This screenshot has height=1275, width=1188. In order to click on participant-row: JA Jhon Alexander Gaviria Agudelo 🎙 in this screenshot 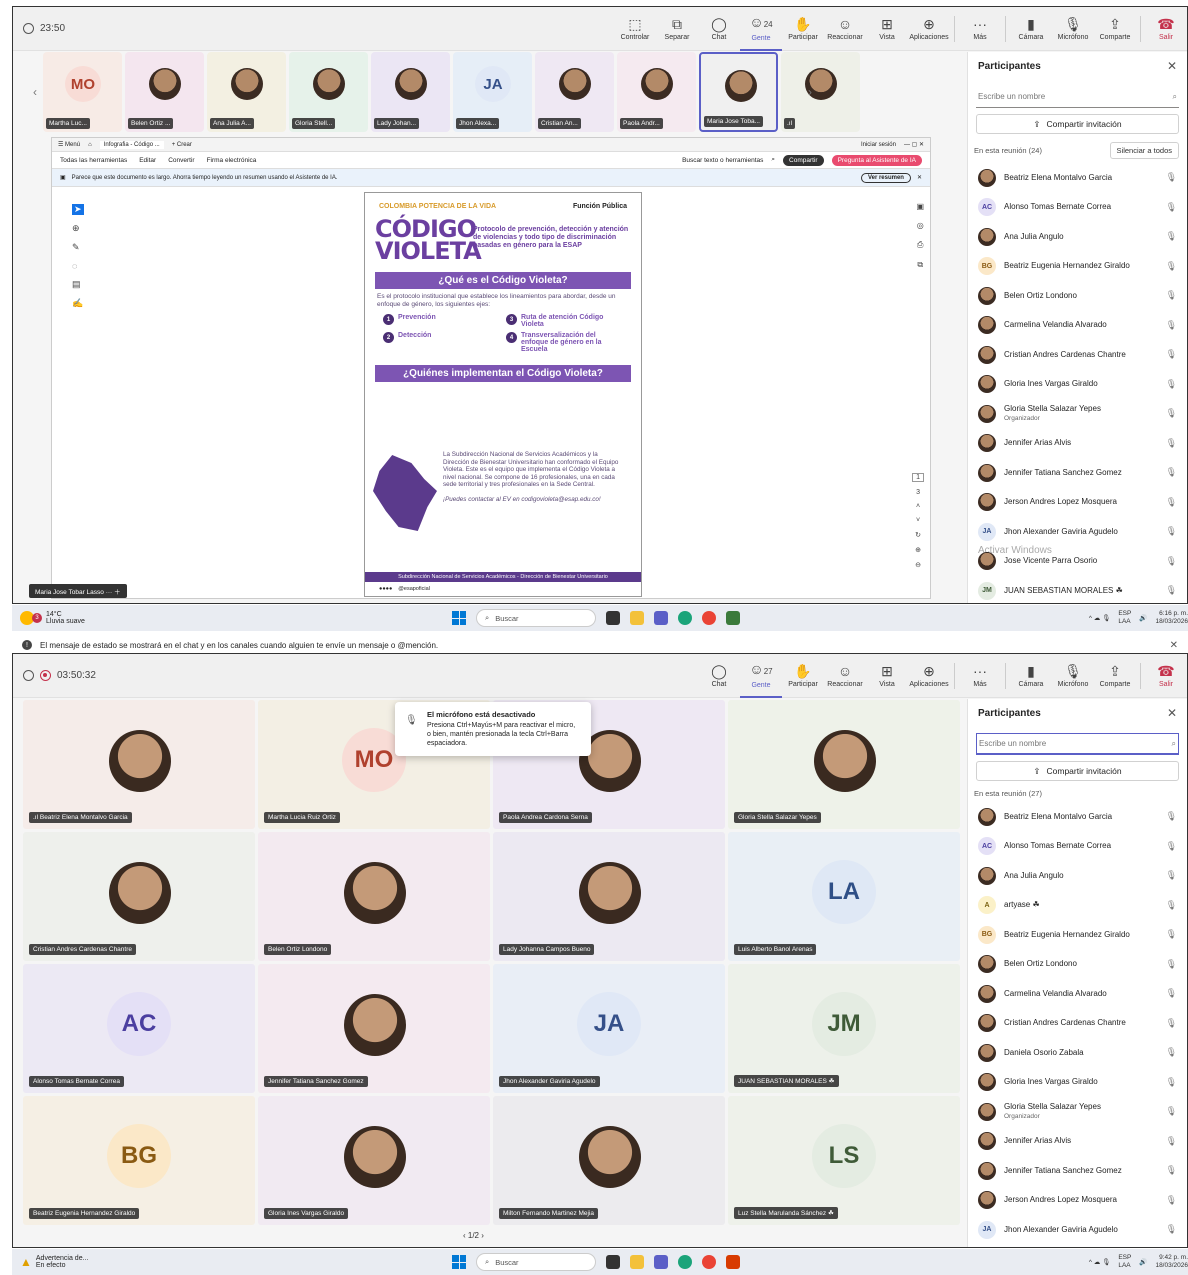, I will do `click(1077, 1230)`.